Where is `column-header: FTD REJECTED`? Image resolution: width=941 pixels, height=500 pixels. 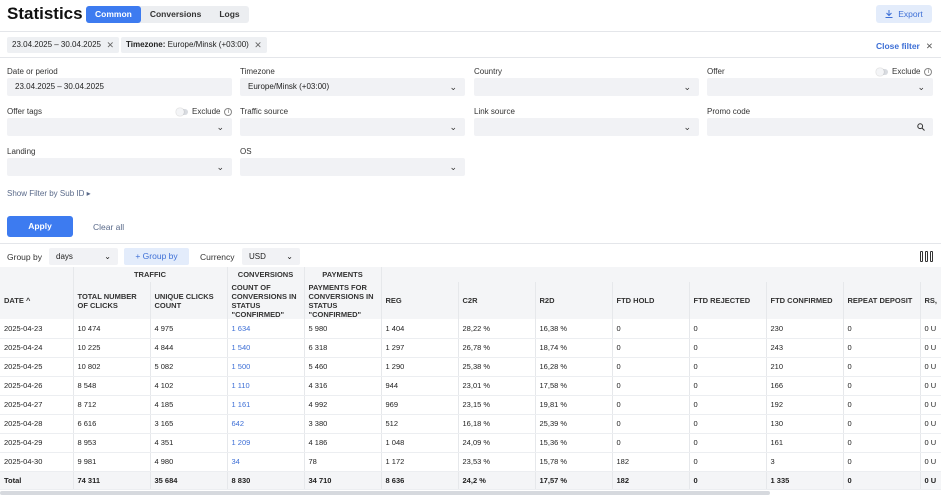 column-header: FTD REJECTED is located at coordinates (728, 300).